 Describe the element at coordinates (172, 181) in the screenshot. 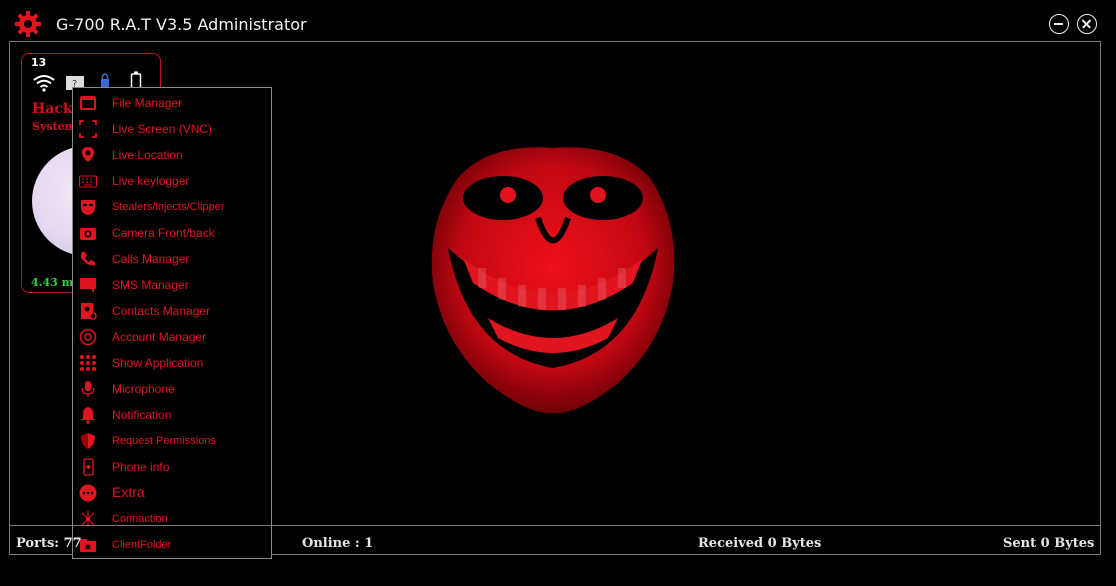

I see `menu-item-live-keylogger: Live keylogger` at that location.